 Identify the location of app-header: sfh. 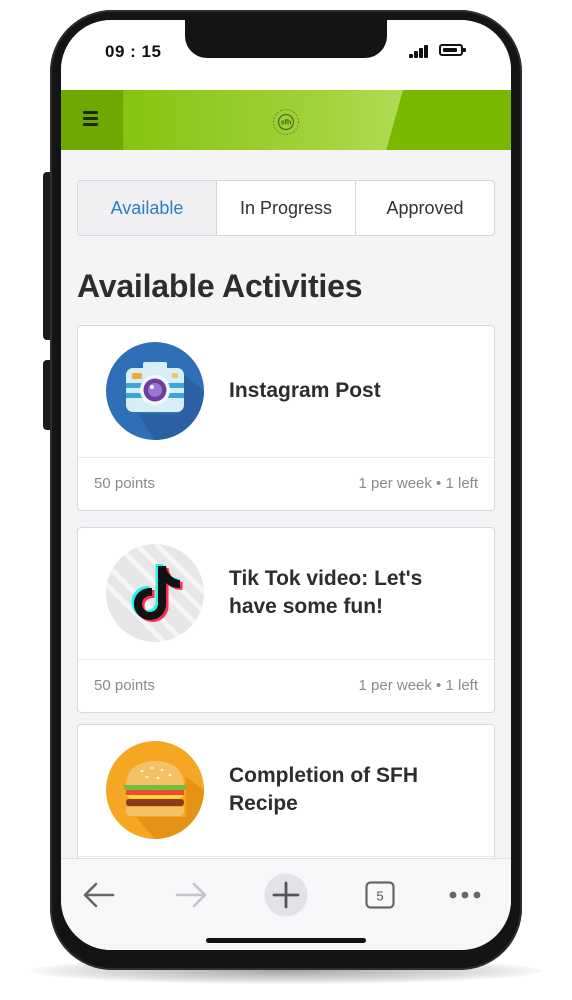
(286, 120).